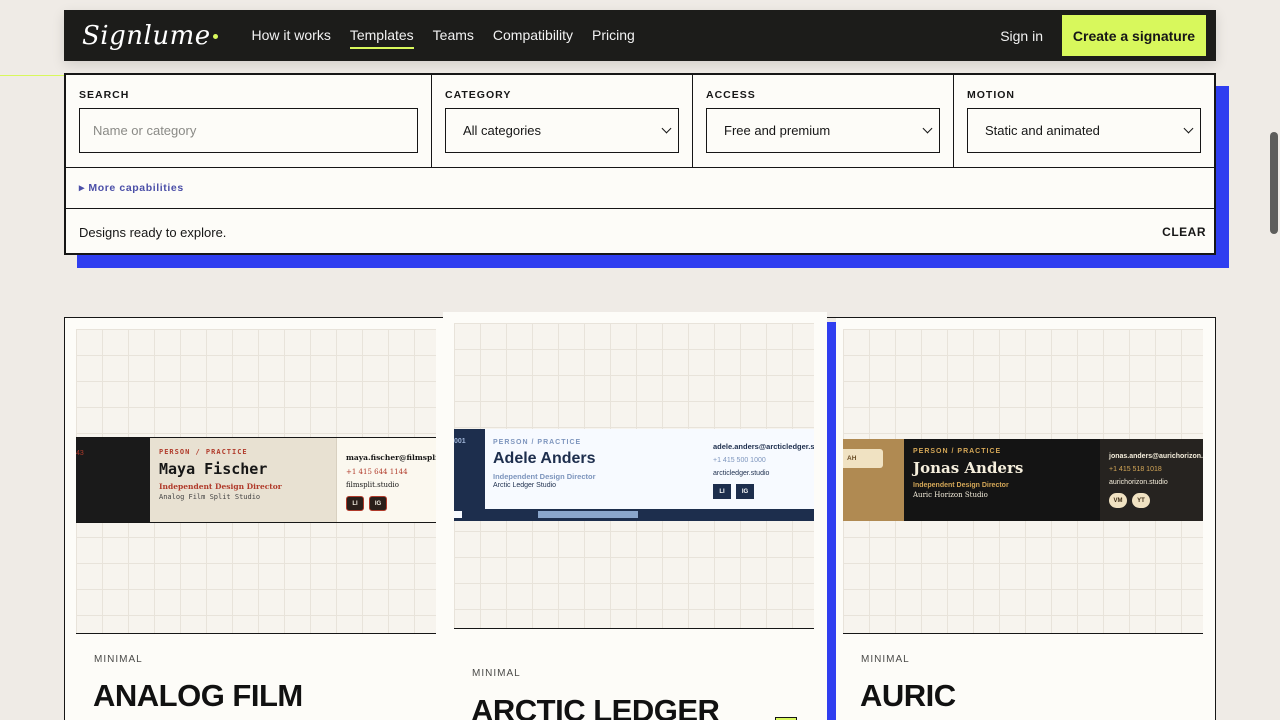 The height and width of the screenshot is (720, 1280). I want to click on more-capabilities-toggle: ▸ More capabilities, so click(131, 188).